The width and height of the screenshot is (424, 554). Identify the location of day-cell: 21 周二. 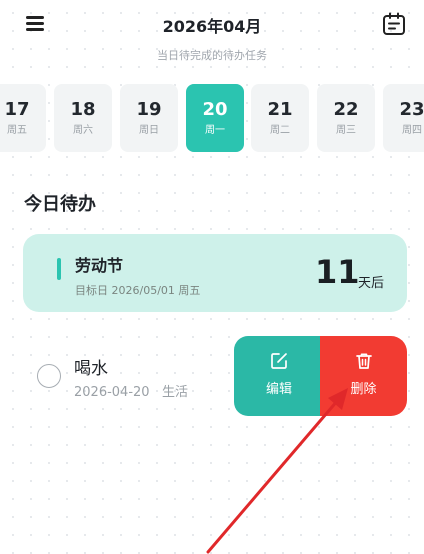
(280, 118).